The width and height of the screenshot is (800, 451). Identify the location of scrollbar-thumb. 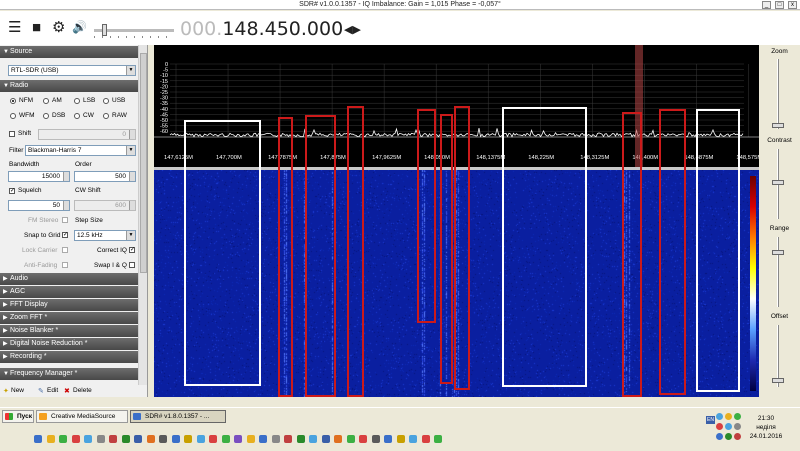
(143, 163).